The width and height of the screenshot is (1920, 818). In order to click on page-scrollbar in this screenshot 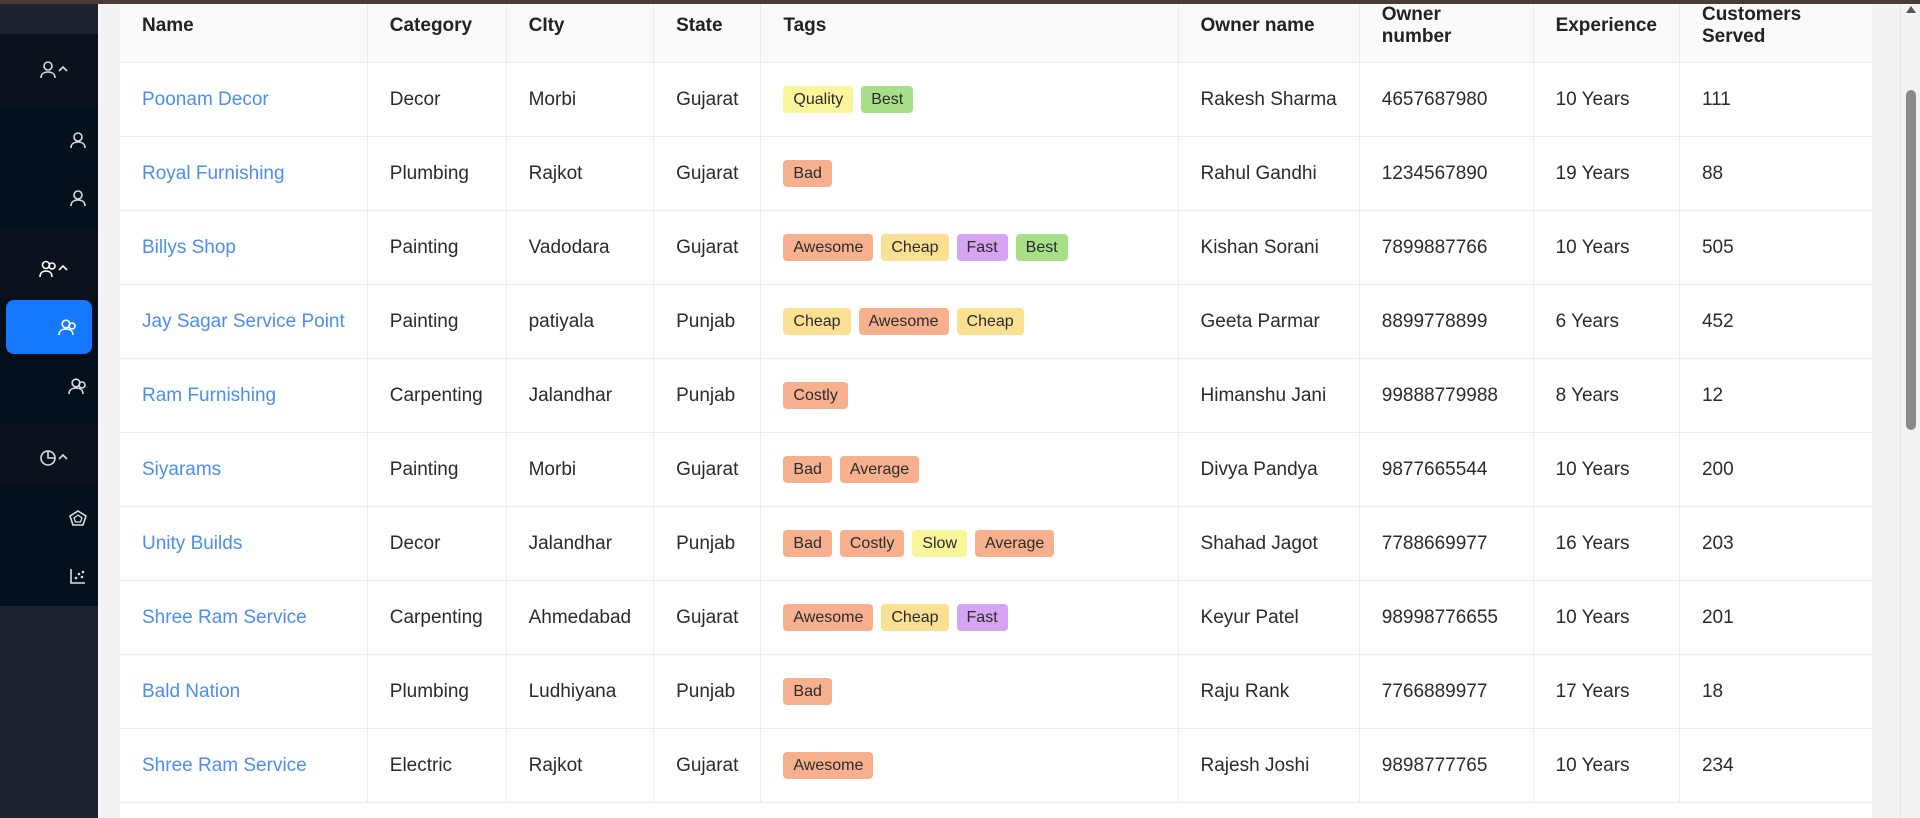, I will do `click(1910, 411)`.